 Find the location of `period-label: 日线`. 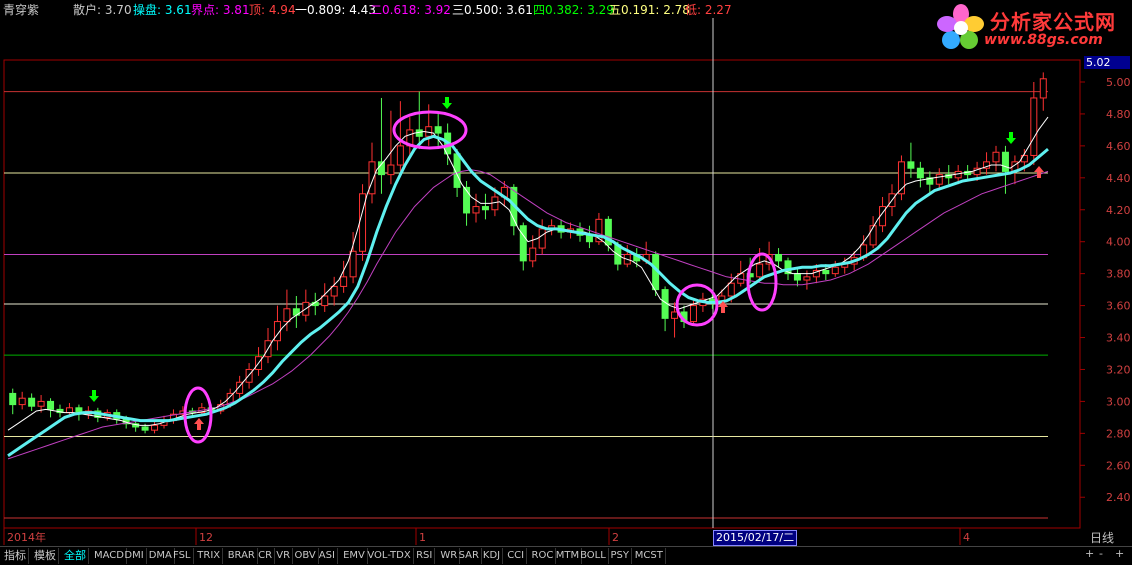

period-label: 日线 is located at coordinates (1102, 537).